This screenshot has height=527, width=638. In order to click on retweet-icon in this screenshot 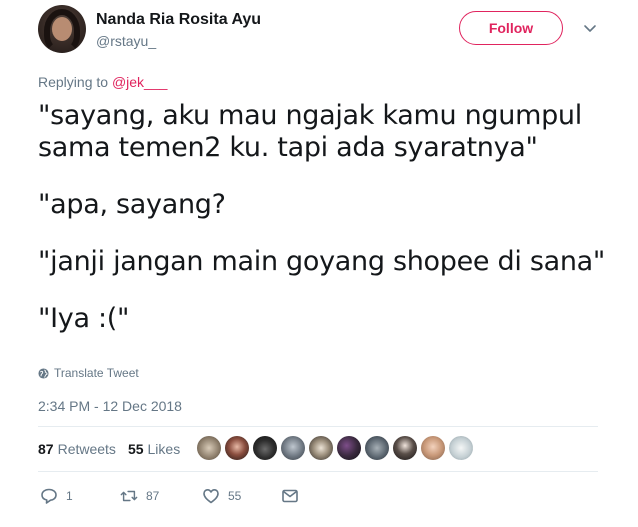, I will do `click(129, 496)`.